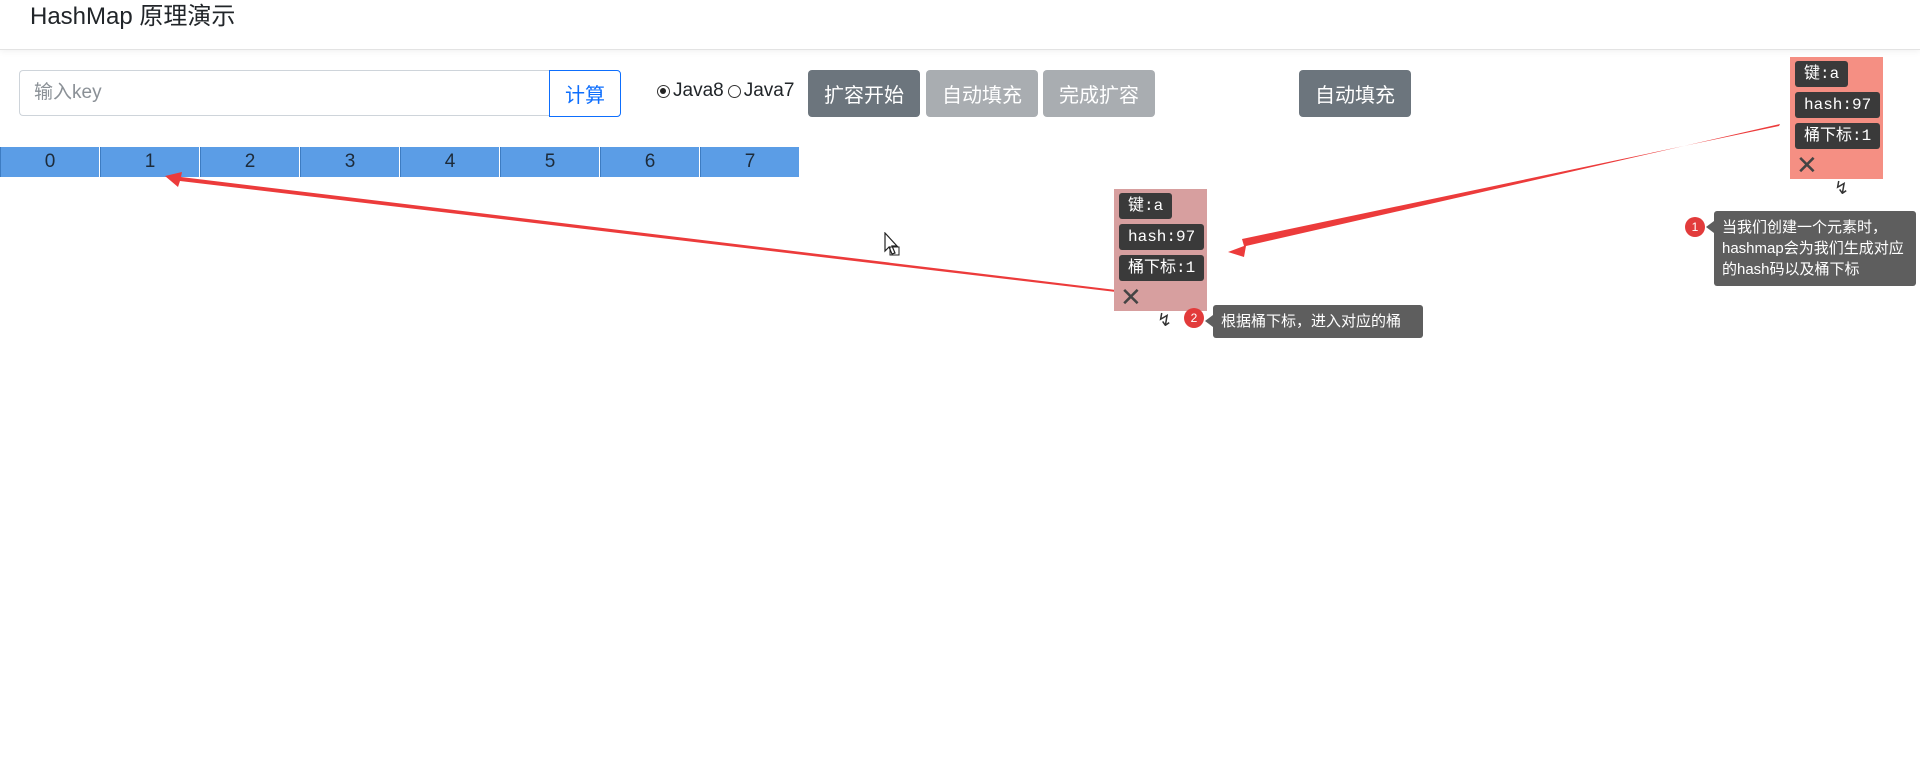  Describe the element at coordinates (769, 91) in the screenshot. I see `java7-radio-label: Java7` at that location.